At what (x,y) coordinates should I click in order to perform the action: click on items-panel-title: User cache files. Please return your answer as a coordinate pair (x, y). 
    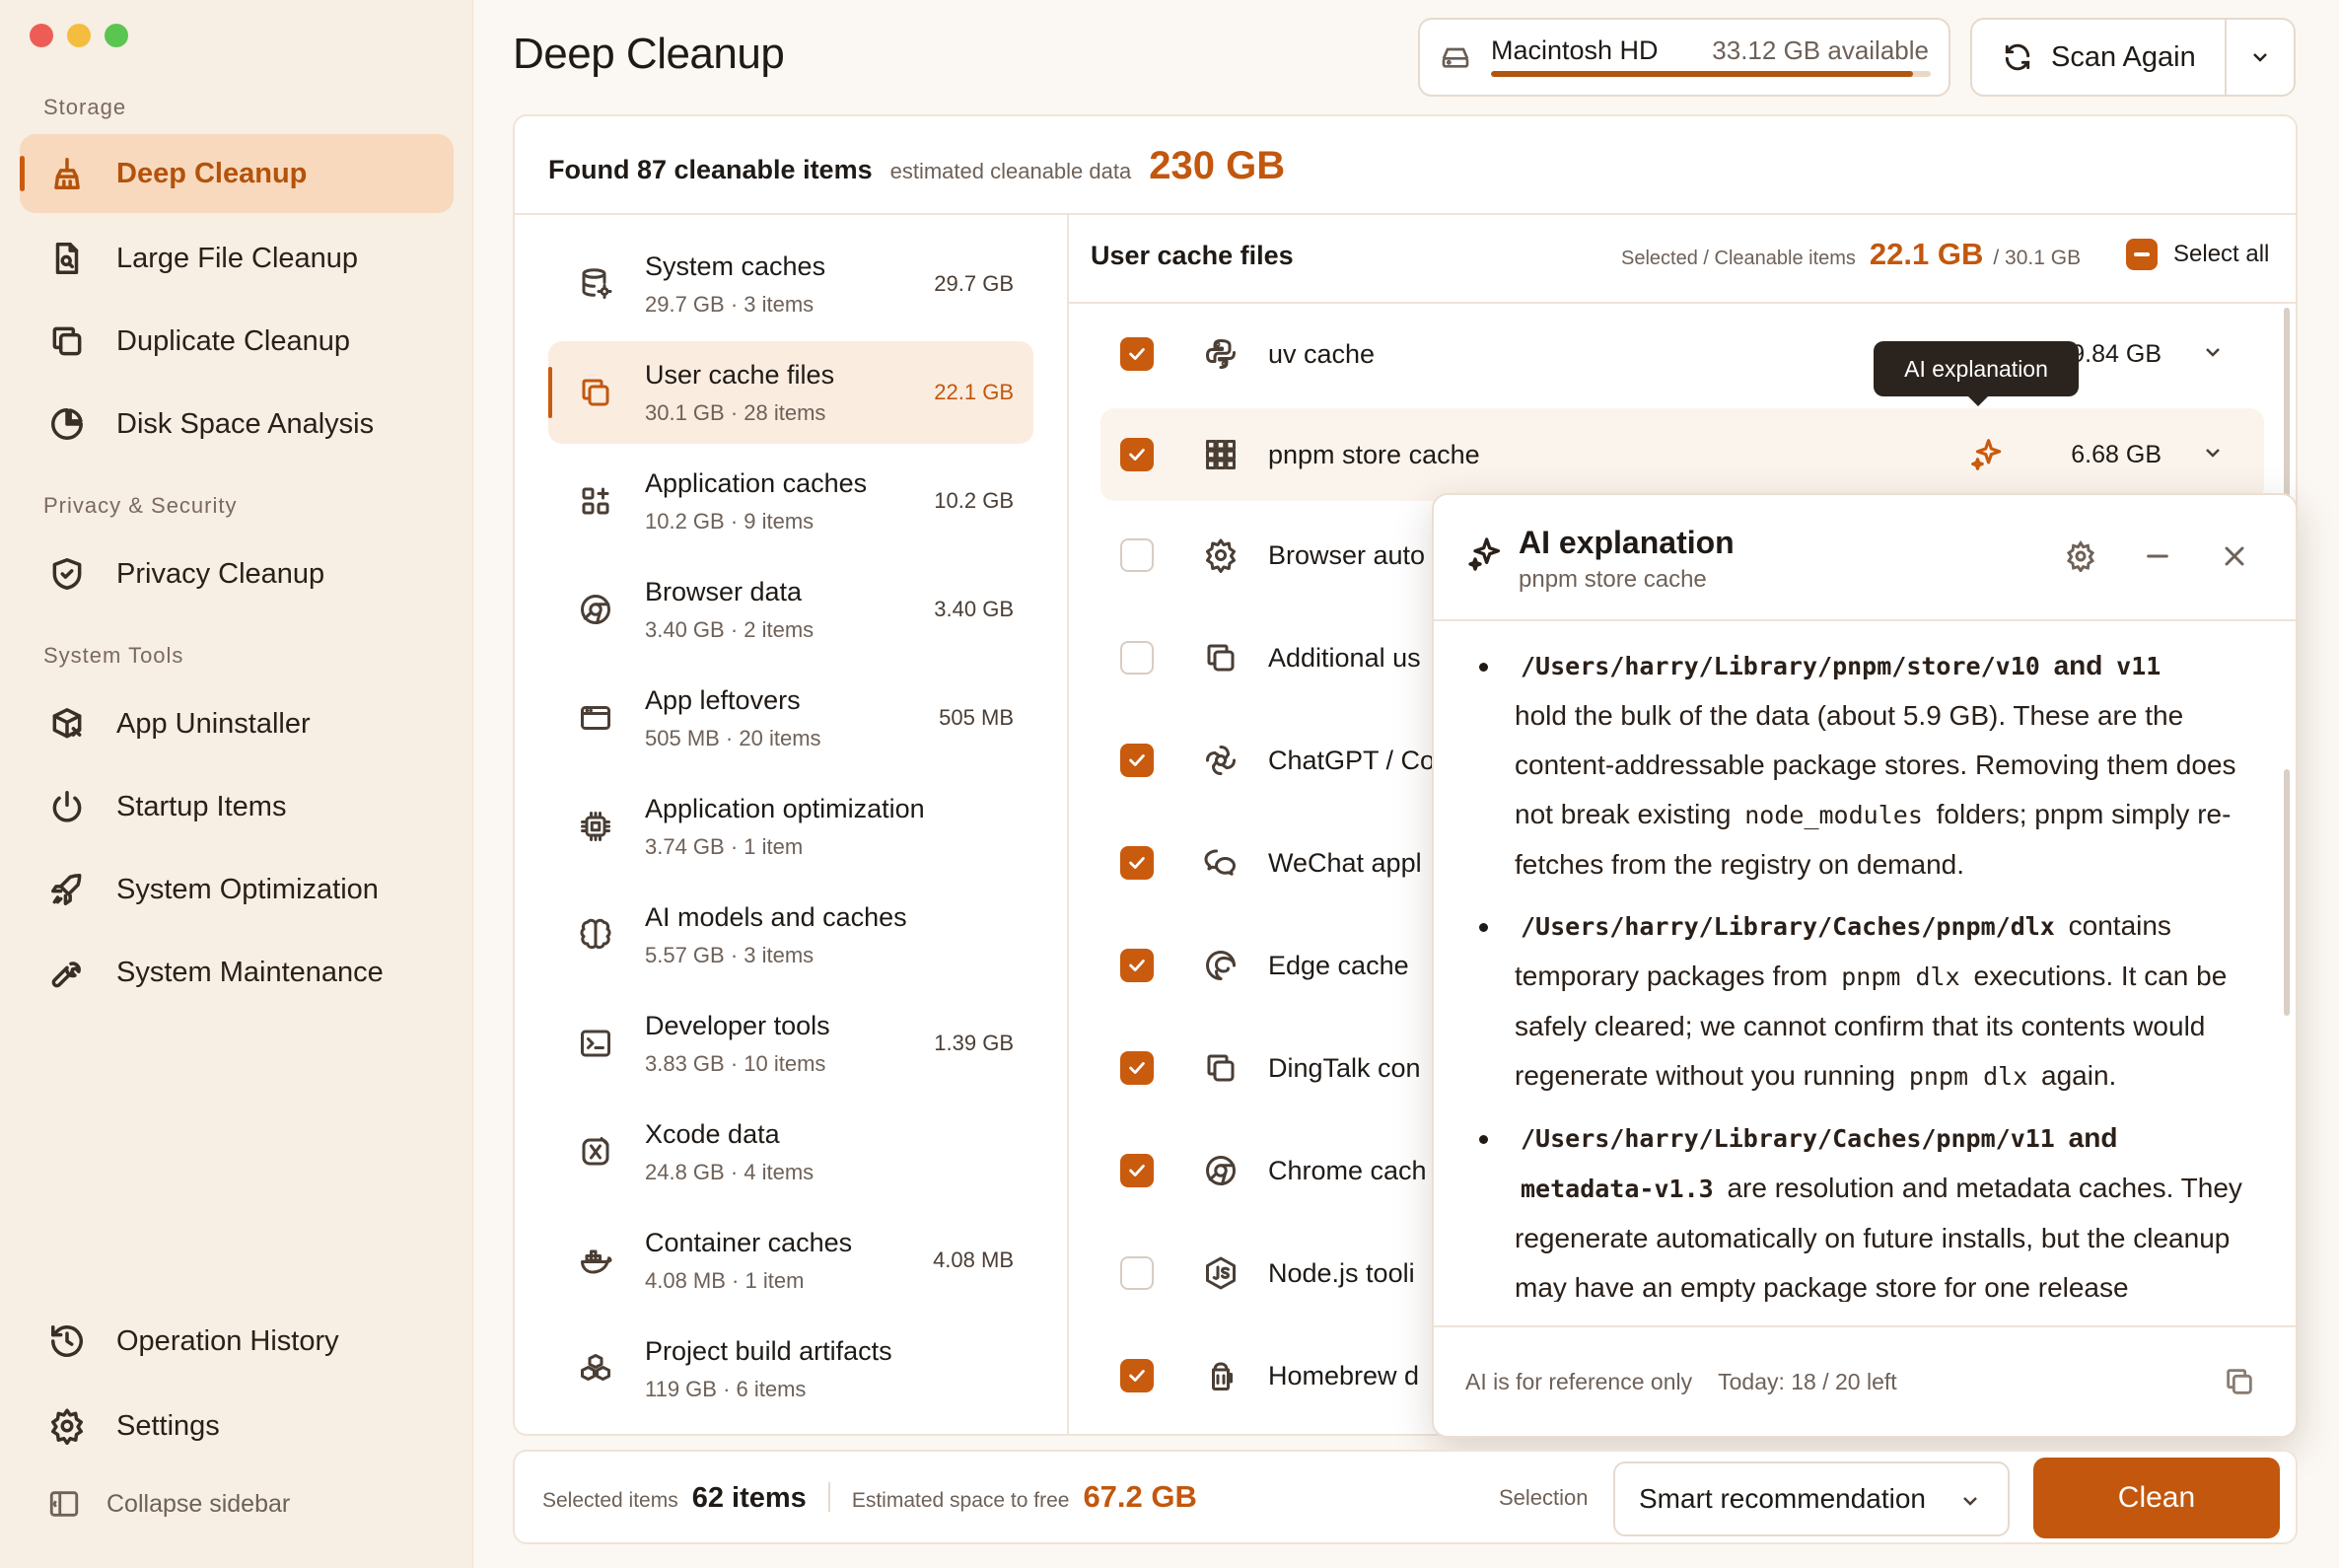
    Looking at the image, I should click on (1192, 255).